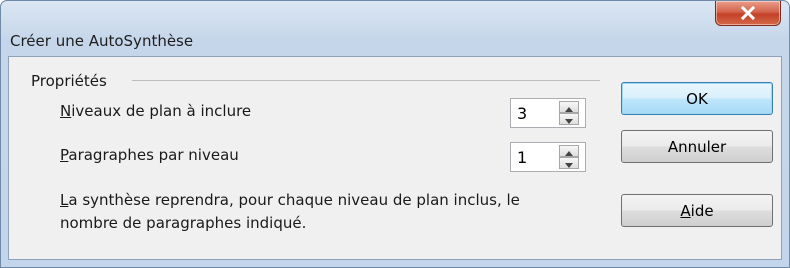 The width and height of the screenshot is (790, 268). Describe the element at coordinates (522, 113) in the screenshot. I see `levels-value: 3` at that location.